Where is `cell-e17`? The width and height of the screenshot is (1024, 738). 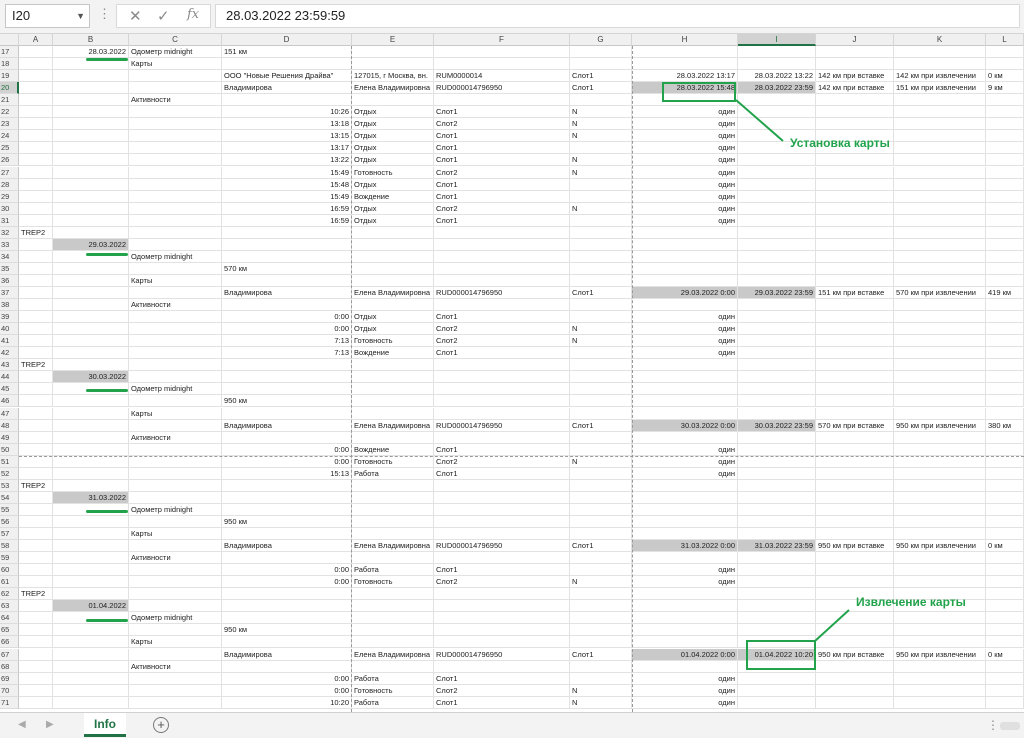
cell-e17 is located at coordinates (393, 52).